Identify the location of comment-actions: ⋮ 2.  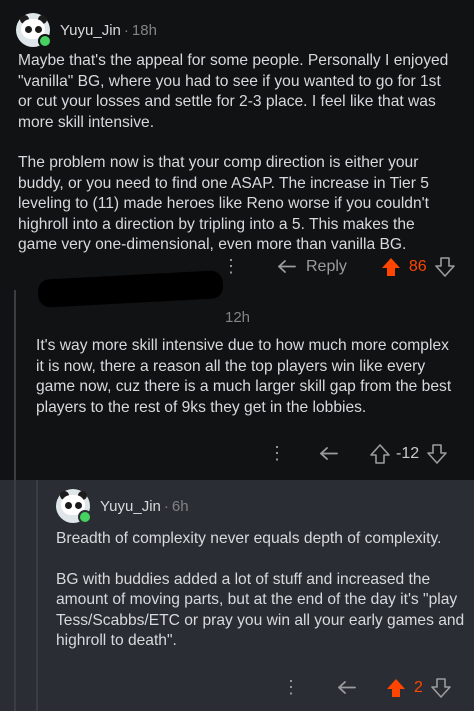
(366, 687).